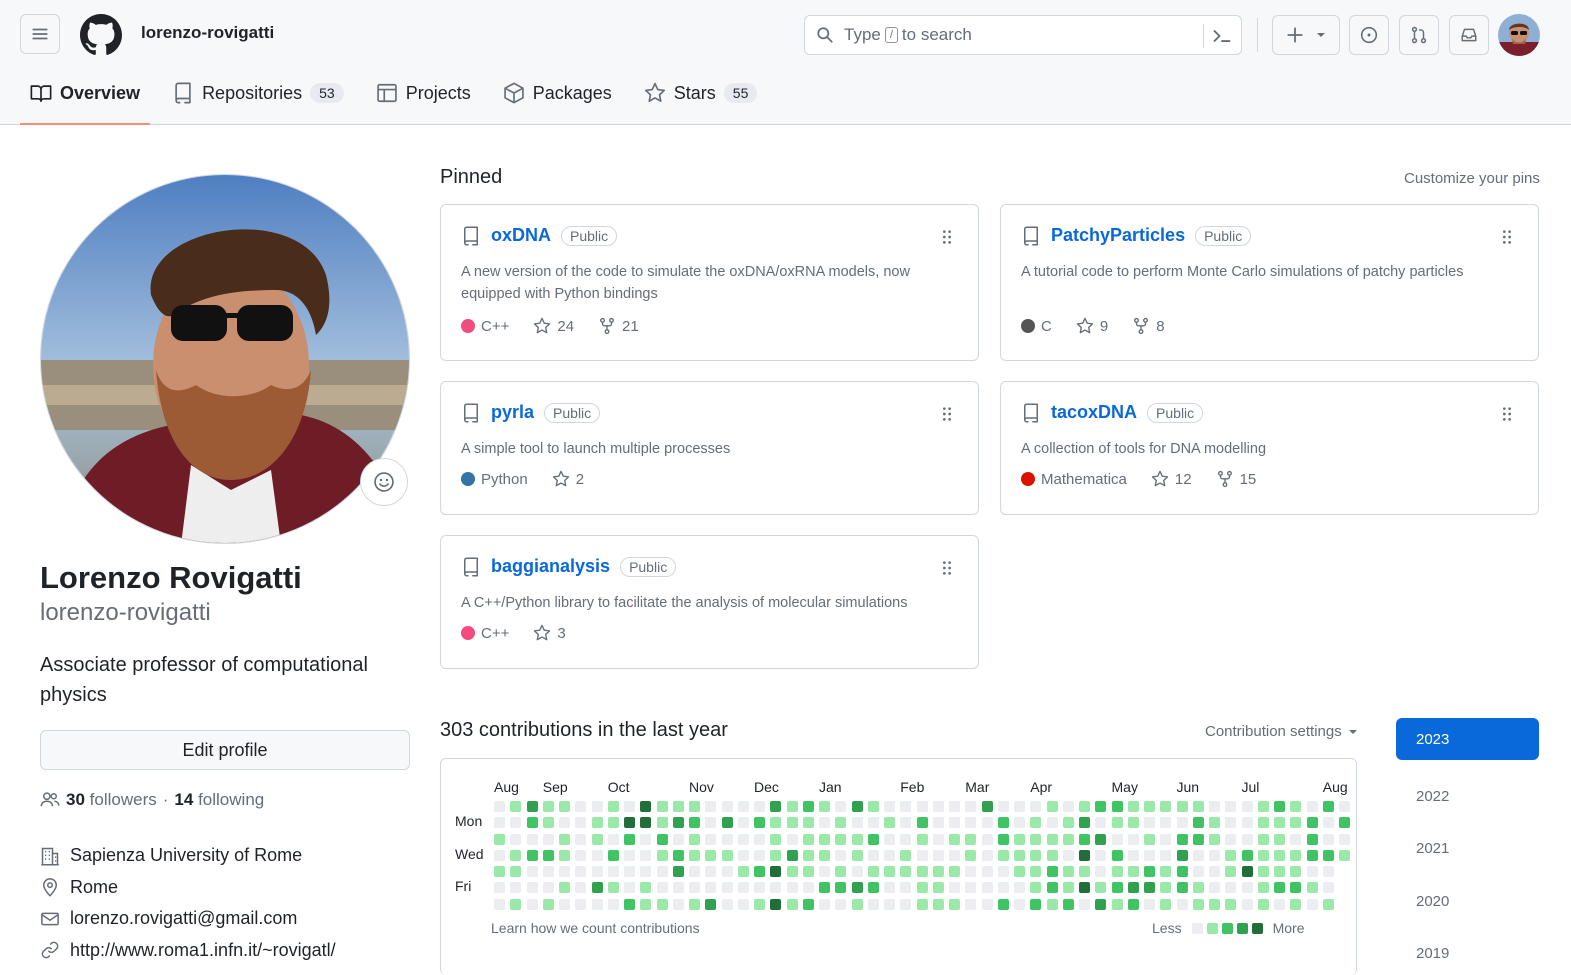 The width and height of the screenshot is (1571, 975). I want to click on followers-link: 30 followers, so click(111, 800).